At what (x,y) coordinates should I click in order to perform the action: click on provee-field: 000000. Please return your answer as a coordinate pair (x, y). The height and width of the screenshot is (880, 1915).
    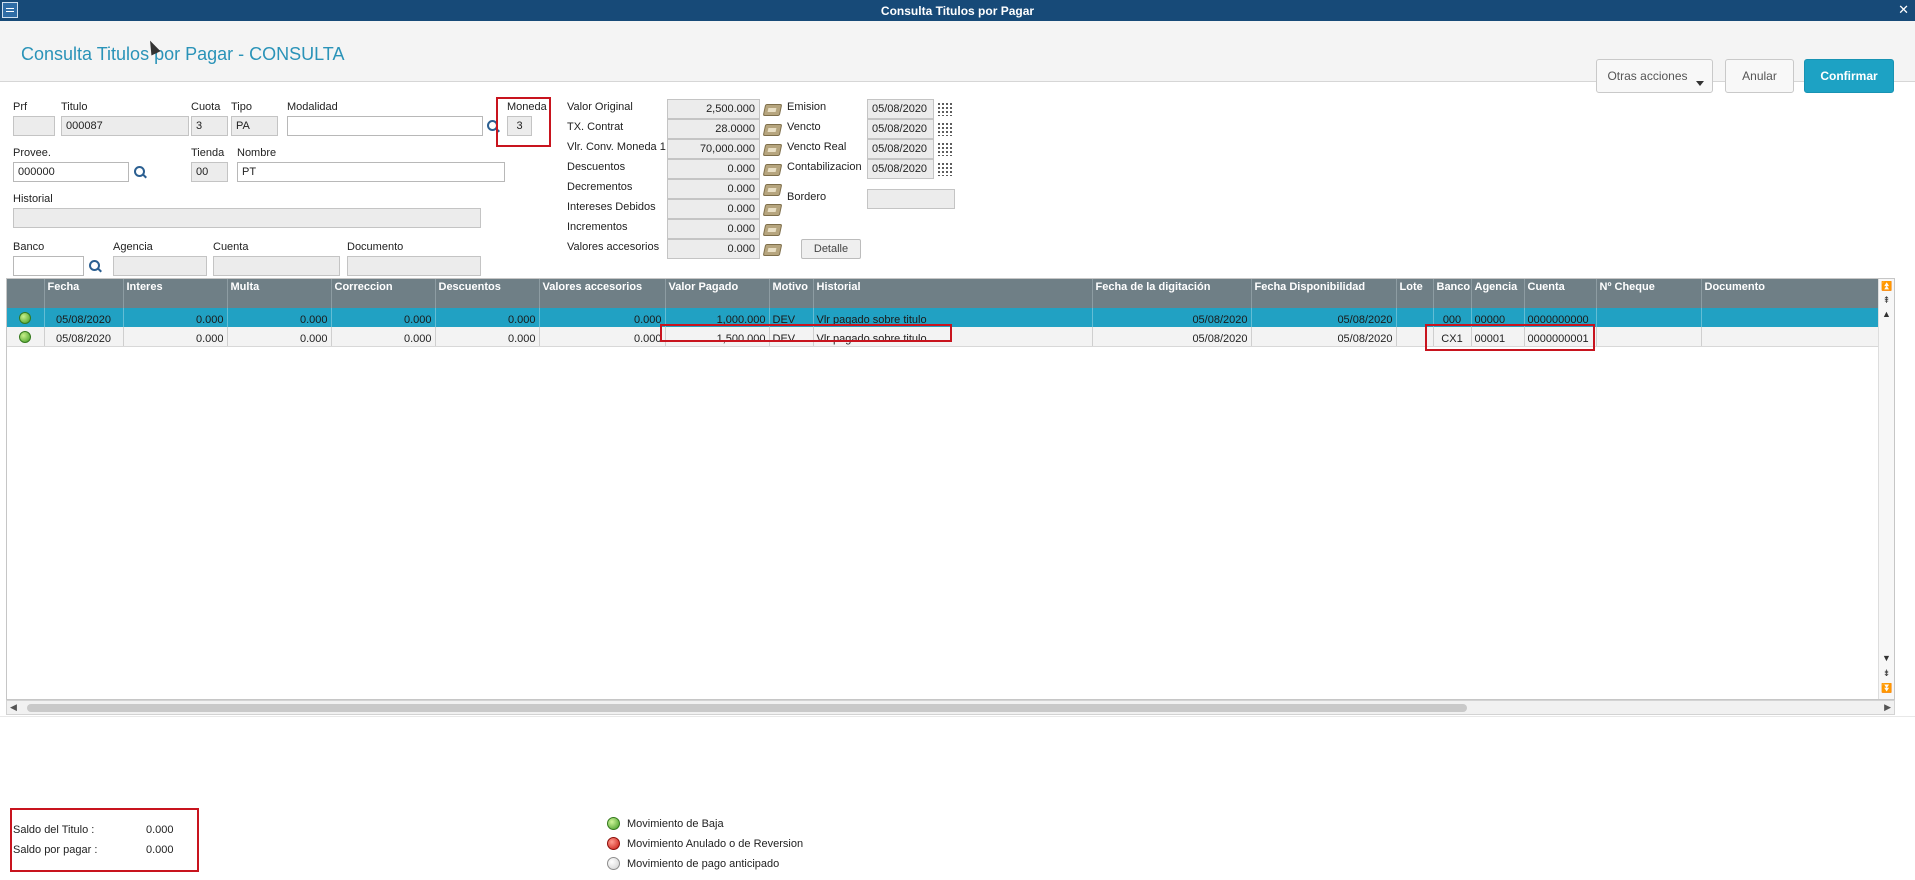
    Looking at the image, I should click on (71, 172).